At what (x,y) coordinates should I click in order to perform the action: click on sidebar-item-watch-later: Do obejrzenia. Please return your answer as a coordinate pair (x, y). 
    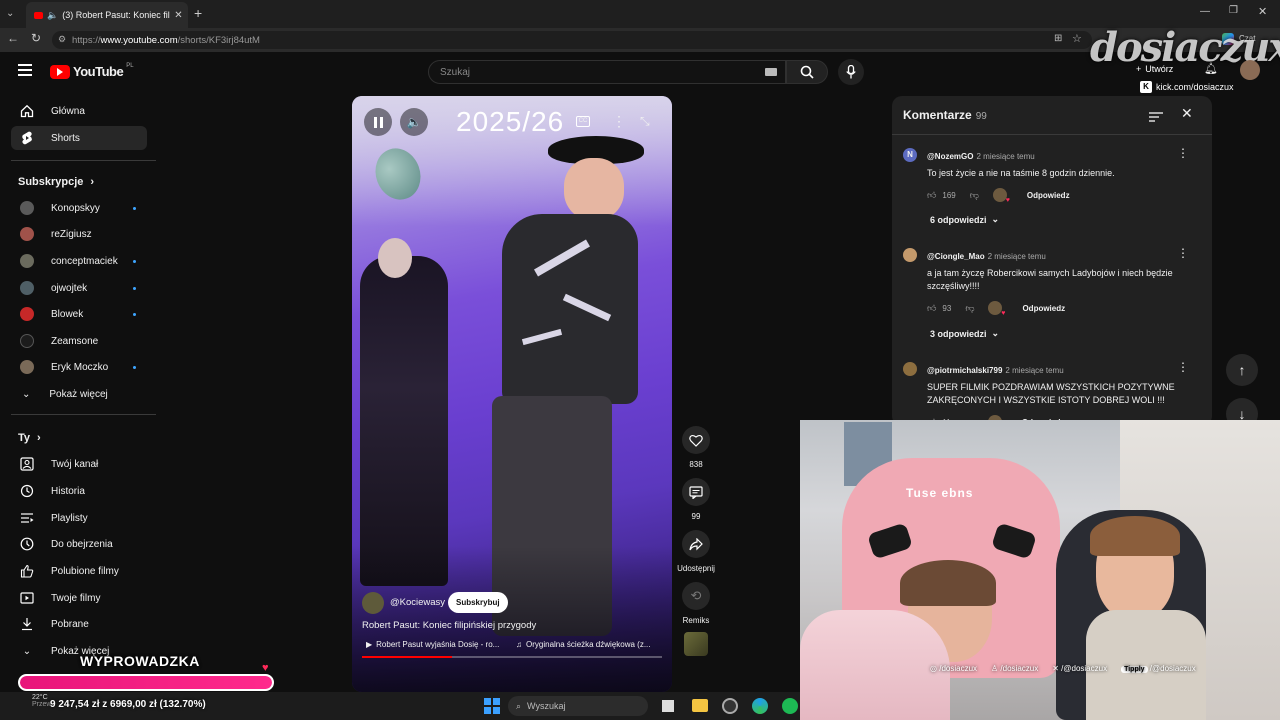
    Looking at the image, I should click on (79, 544).